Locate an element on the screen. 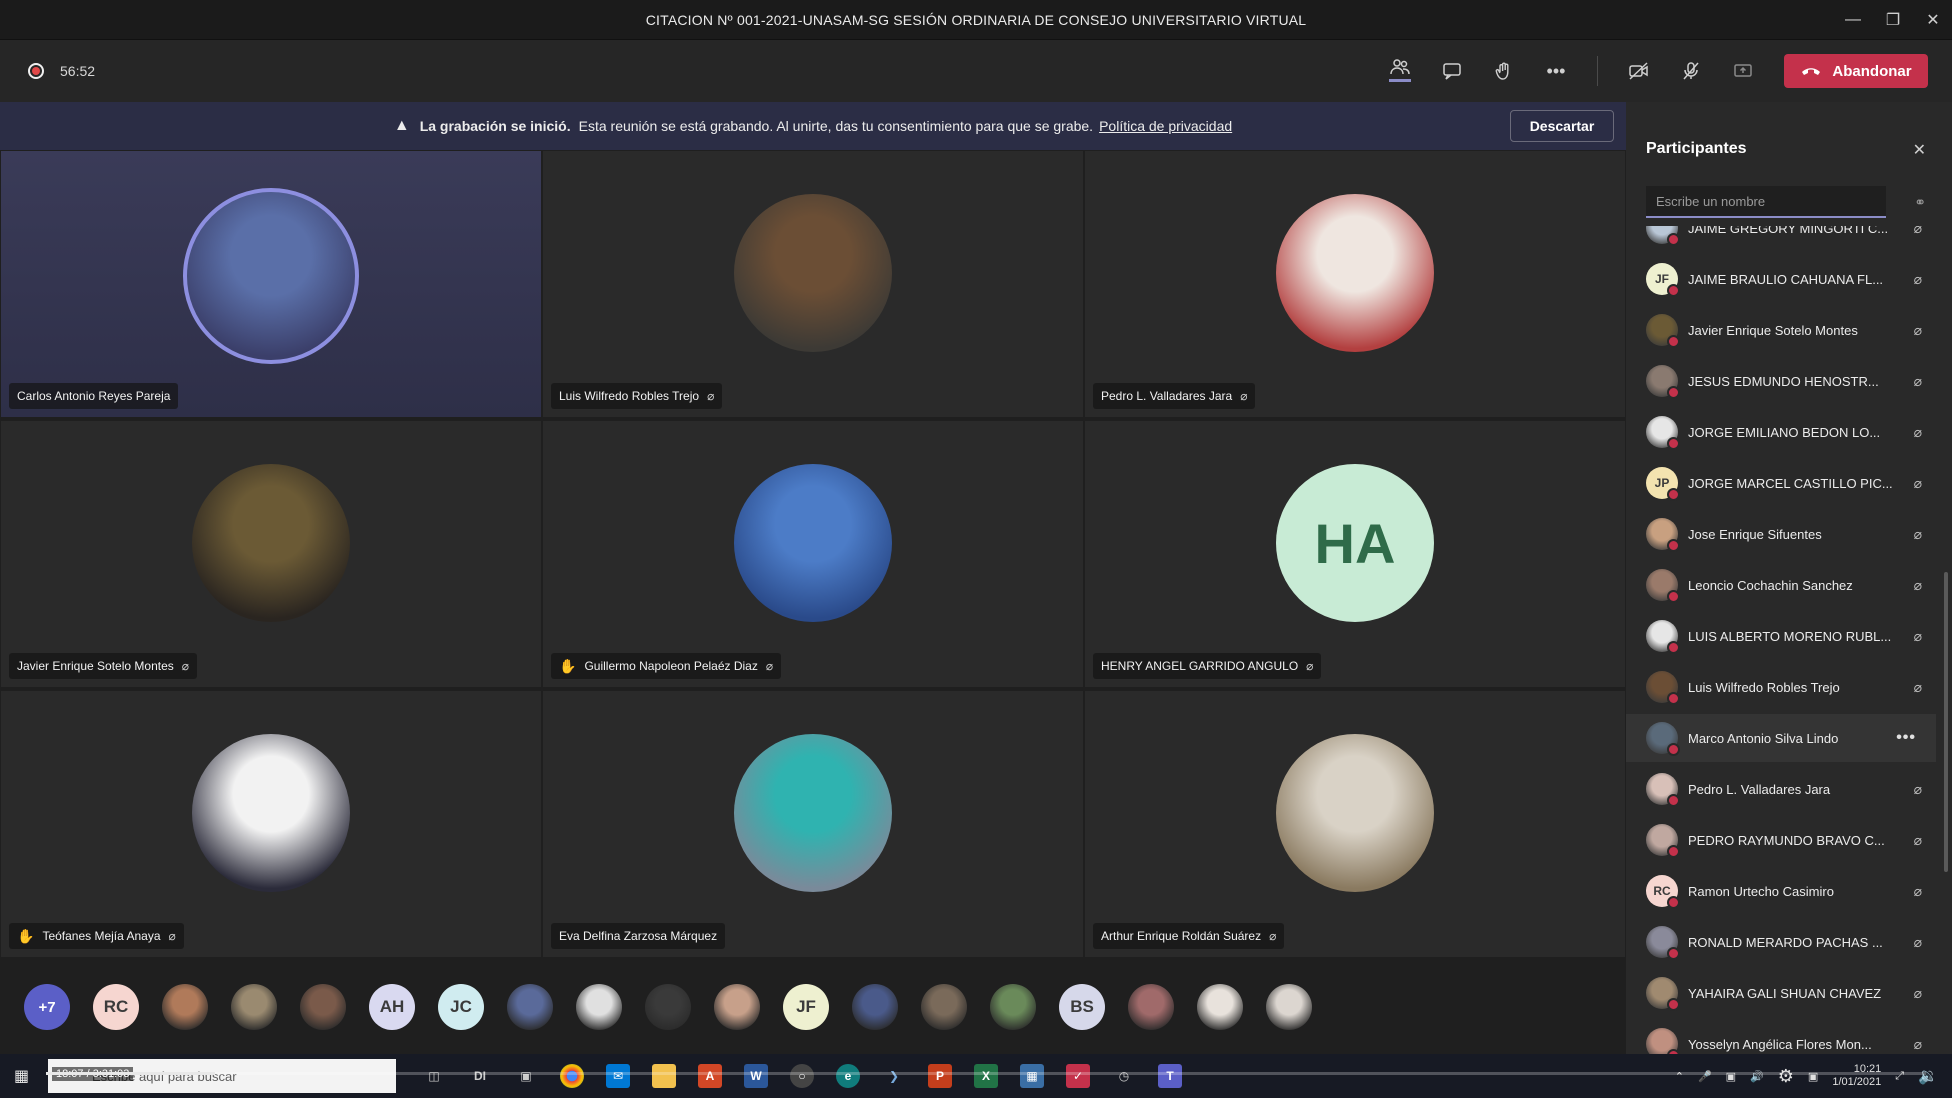 This screenshot has width=1952, height=1098. participant-row: Javier Enrique Sotelo Montes ⌀ is located at coordinates (1781, 330).